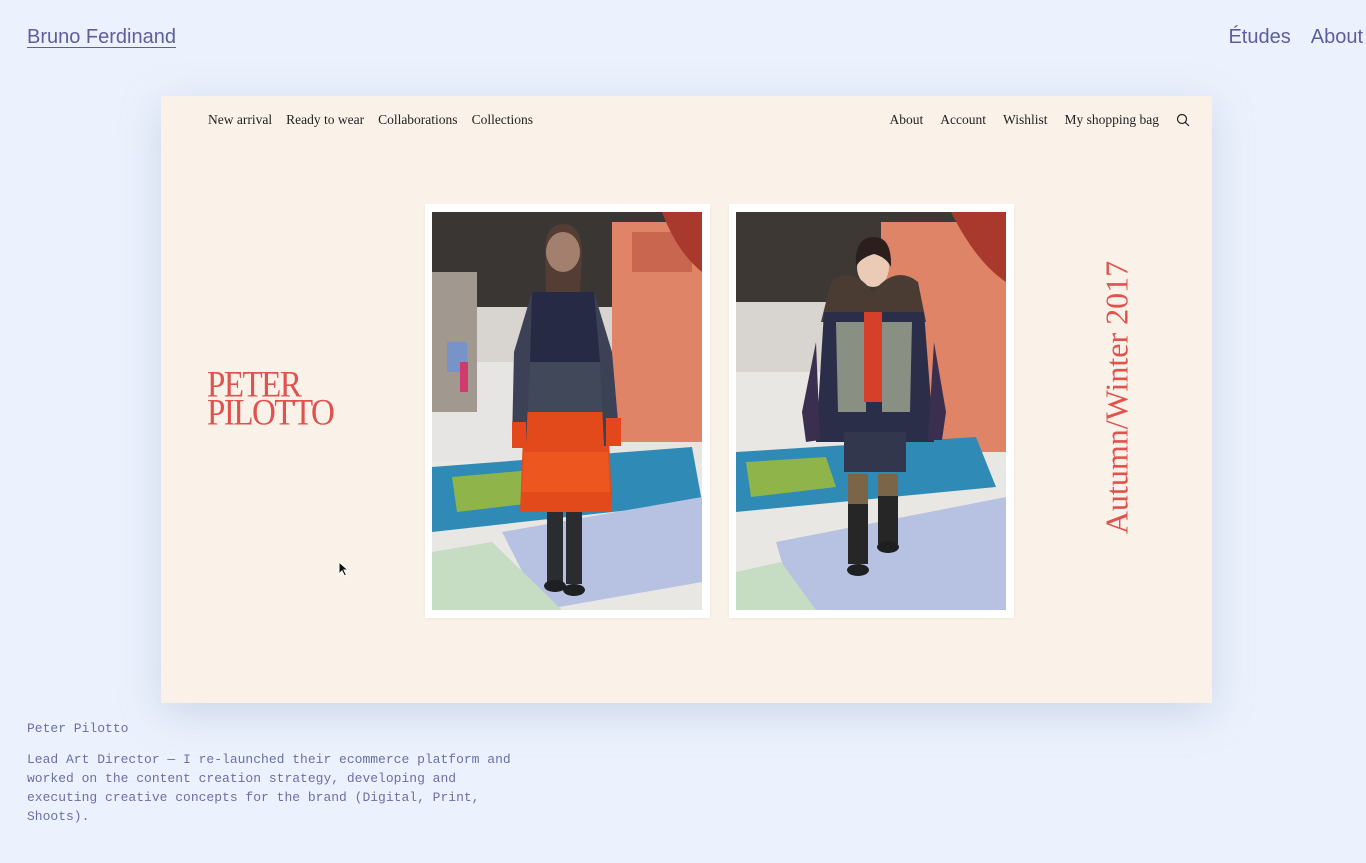 Image resolution: width=1366 pixels, height=863 pixels. Describe the element at coordinates (101, 37) in the screenshot. I see `site-title-link: Bruno Ferdinand` at that location.